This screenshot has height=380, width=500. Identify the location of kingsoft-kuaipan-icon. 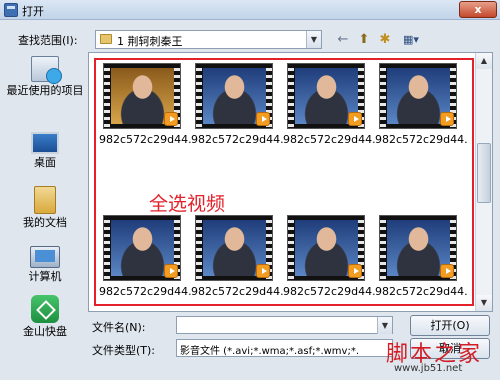
(45, 309).